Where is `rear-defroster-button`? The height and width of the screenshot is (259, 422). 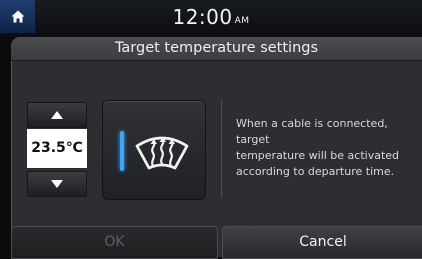
rear-defroster-button is located at coordinates (154, 150).